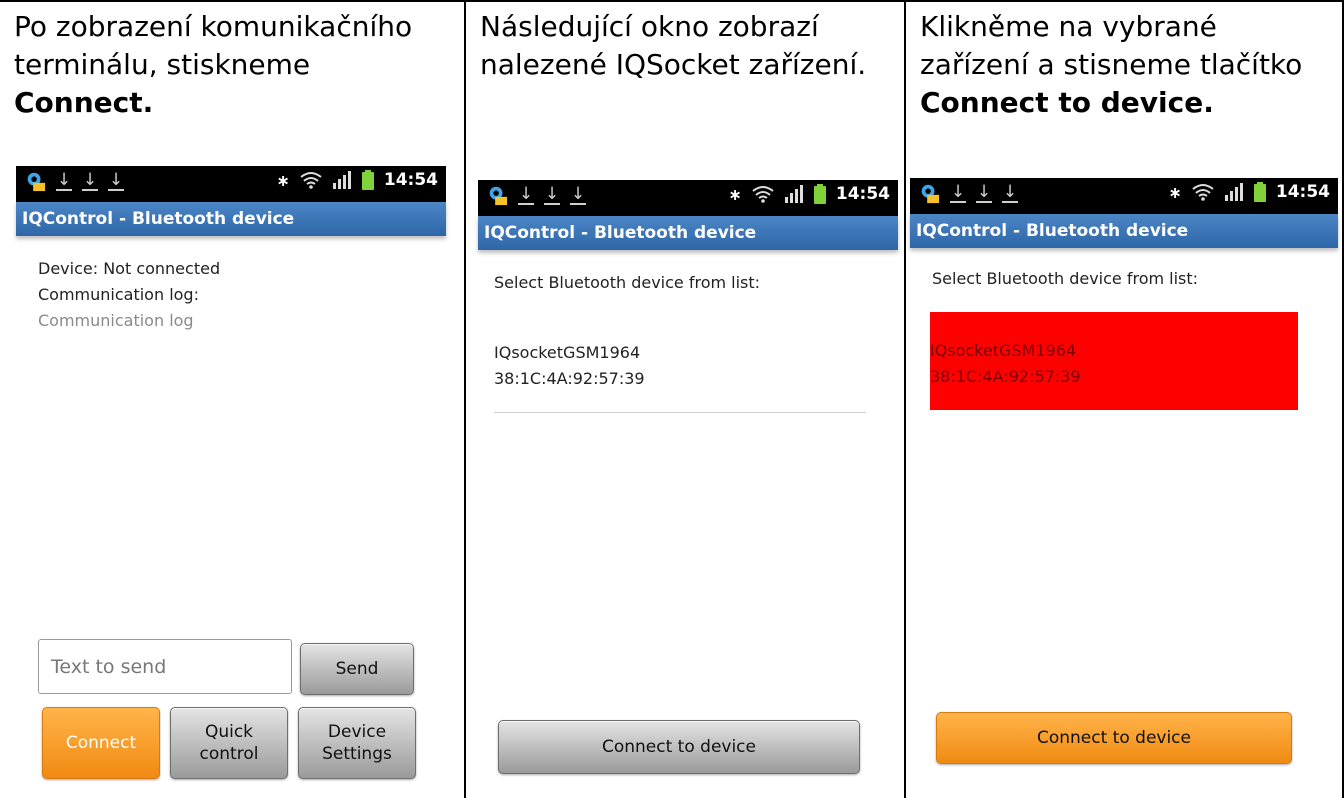  What do you see at coordinates (129, 268) in the screenshot?
I see `device-status: Device: Not connected` at bounding box center [129, 268].